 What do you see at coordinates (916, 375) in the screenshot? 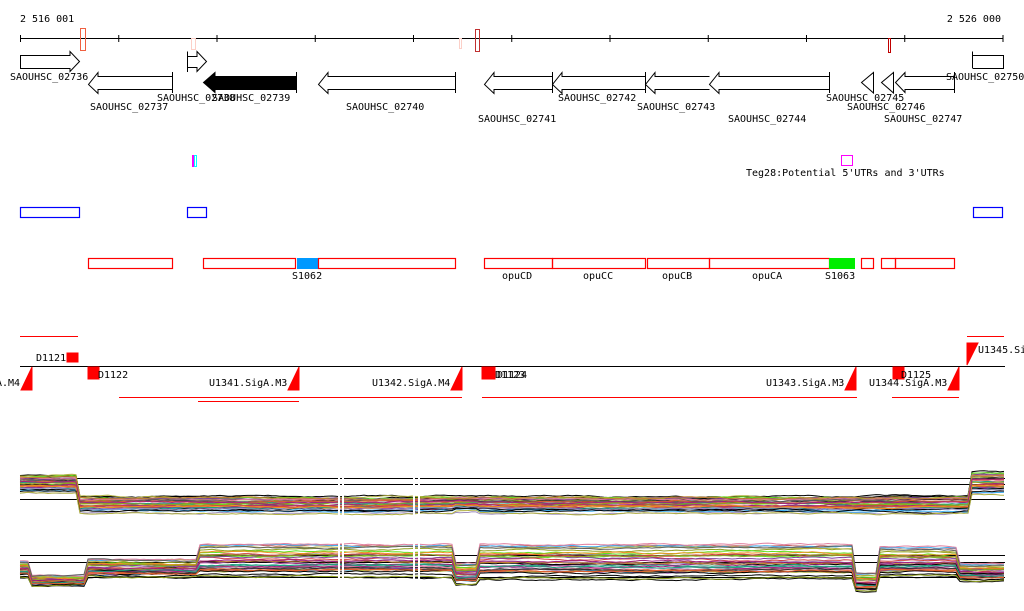
I see `promoter-label: D1125` at bounding box center [916, 375].